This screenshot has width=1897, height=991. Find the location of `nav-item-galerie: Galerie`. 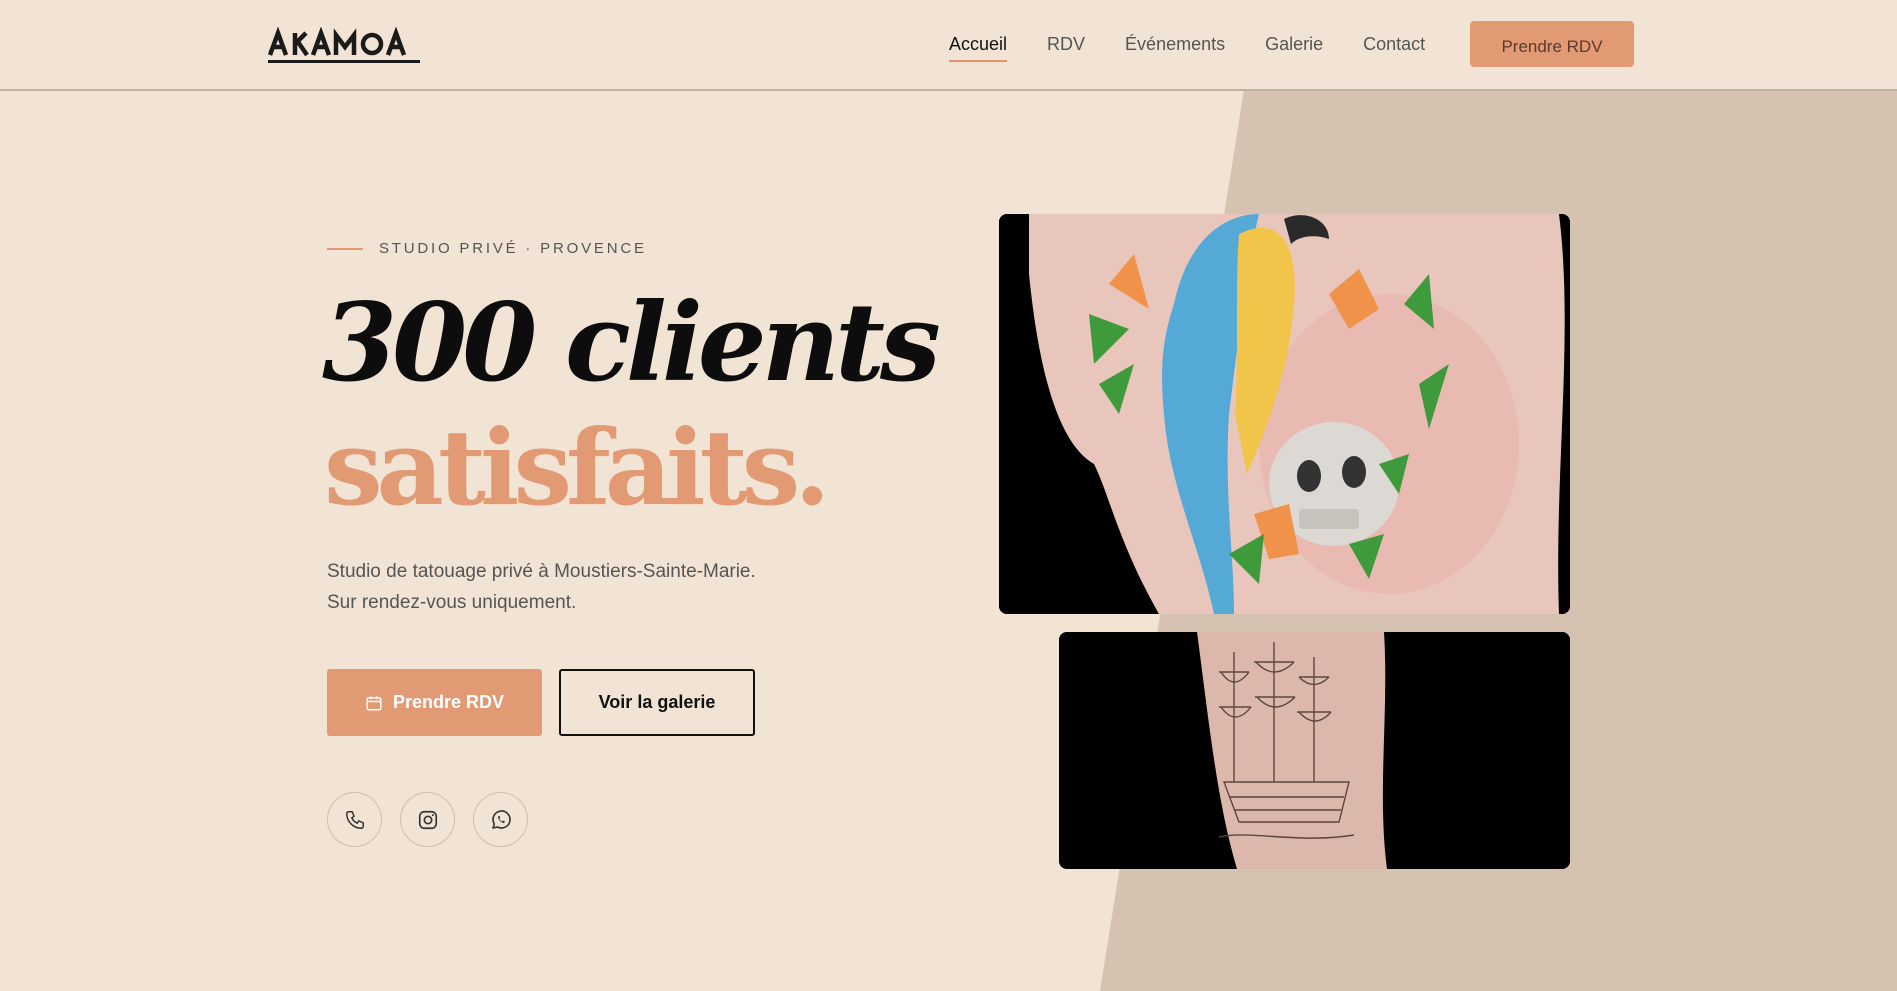

nav-item-galerie: Galerie is located at coordinates (1294, 46).